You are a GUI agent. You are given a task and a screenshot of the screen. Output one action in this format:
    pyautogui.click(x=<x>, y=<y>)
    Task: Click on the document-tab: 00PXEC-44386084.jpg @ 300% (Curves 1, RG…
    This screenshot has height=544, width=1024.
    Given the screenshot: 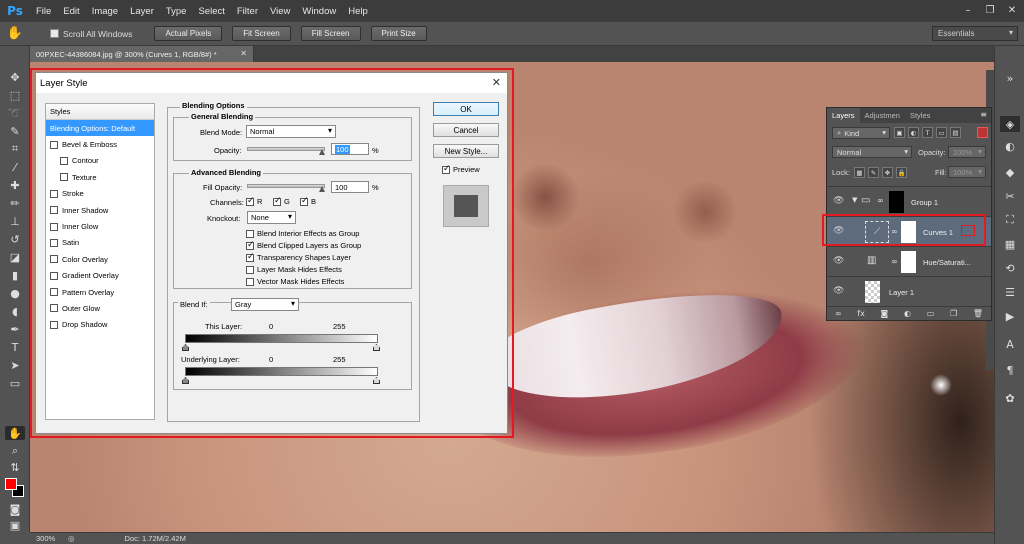 What is the action you would take?
    pyautogui.click(x=142, y=54)
    